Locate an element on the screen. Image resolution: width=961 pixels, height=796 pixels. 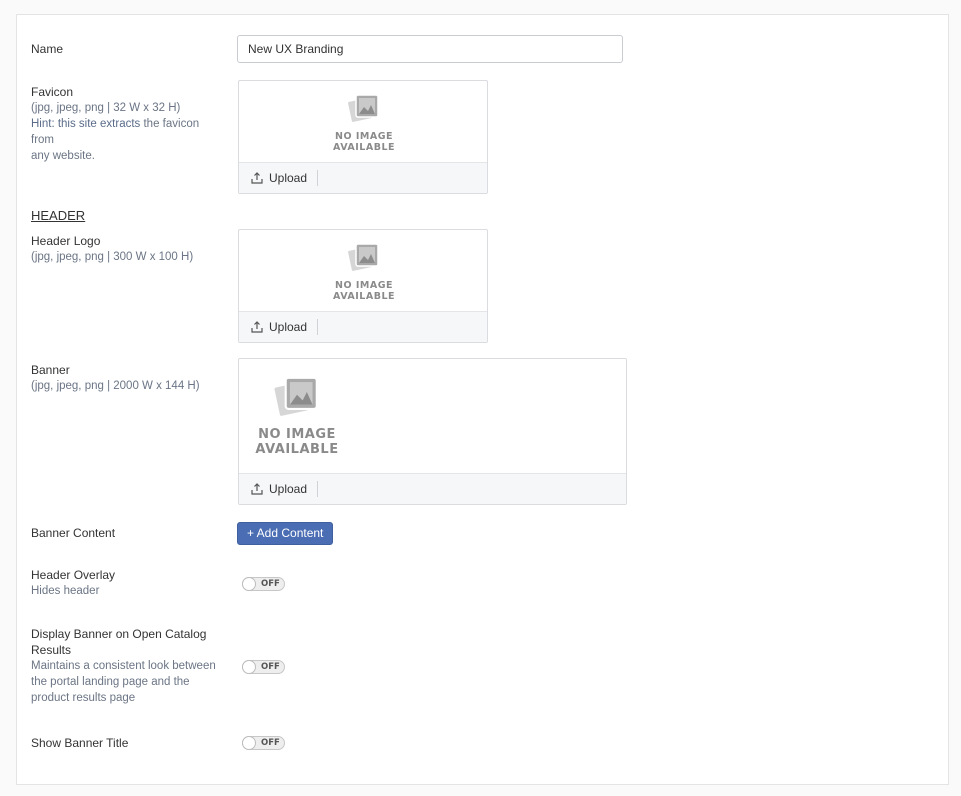
show-banner-title-label: Show Banner Title is located at coordinates (80, 743).